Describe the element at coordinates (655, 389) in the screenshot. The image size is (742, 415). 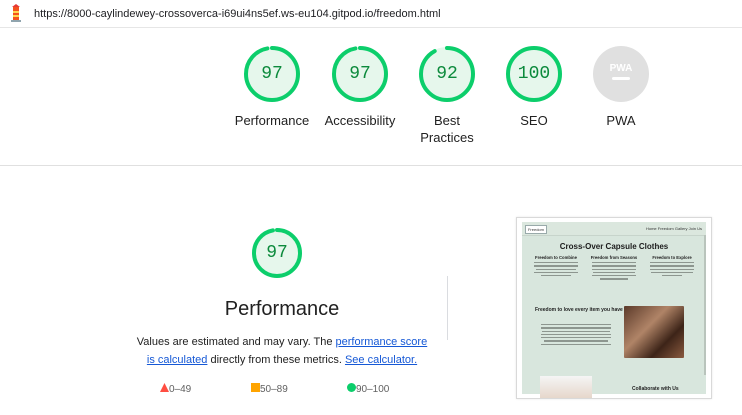
I see `thumbnail-collab-heading: Collaborate with Us` at that location.